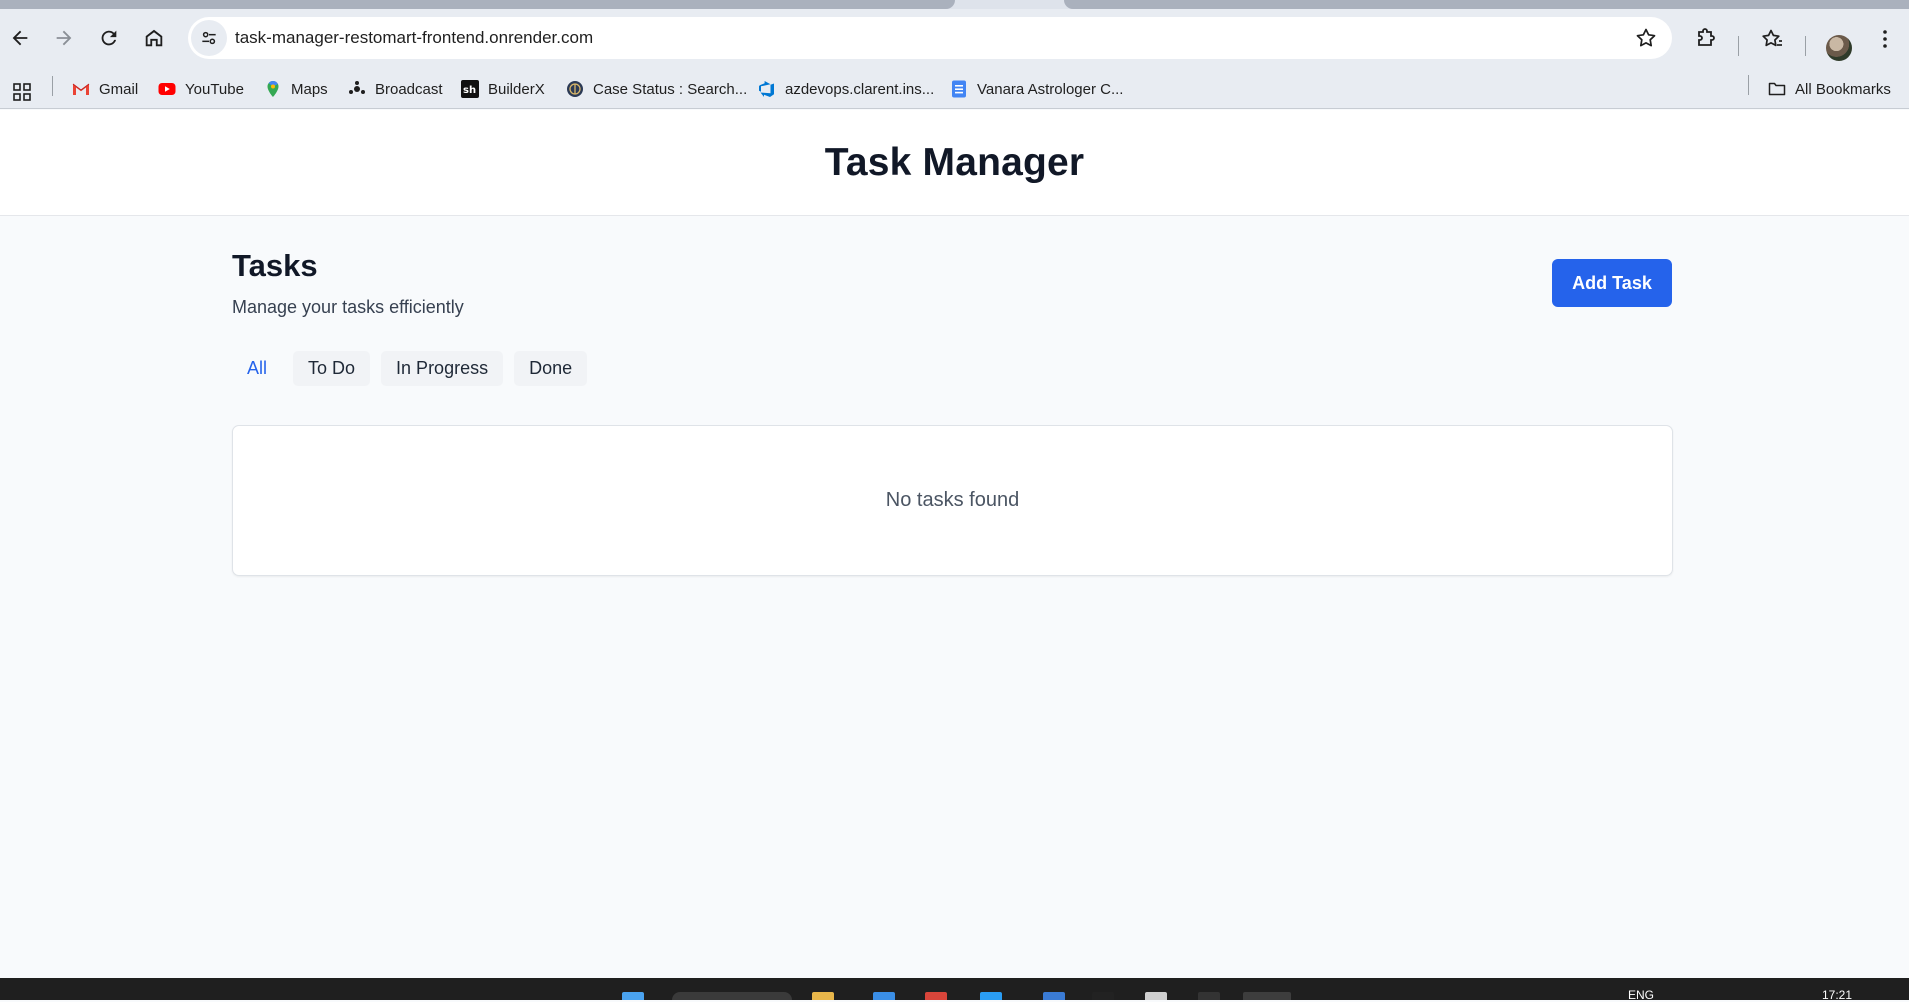  I want to click on svg-text: sh, so click(469, 90).